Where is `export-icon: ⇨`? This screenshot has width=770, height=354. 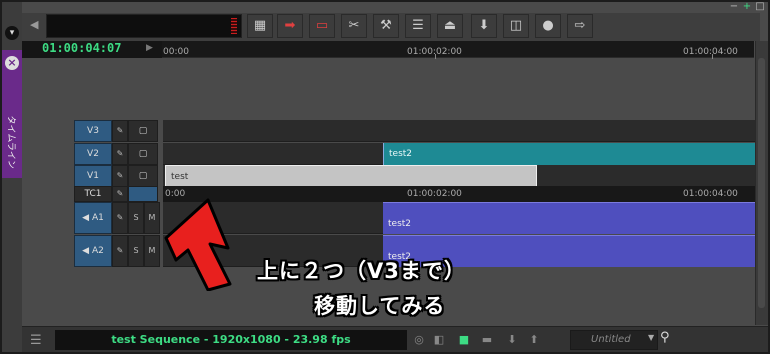 export-icon: ⇨ is located at coordinates (580, 26).